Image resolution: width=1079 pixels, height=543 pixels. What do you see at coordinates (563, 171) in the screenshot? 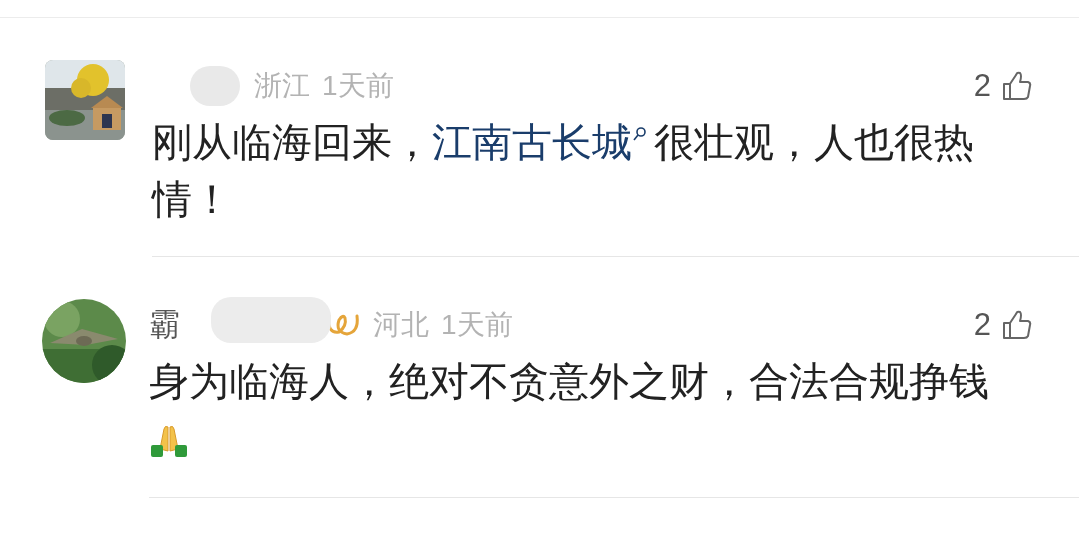
I see `comment-text: 刚从临海回来，江南古长城 很壮观，人也很热情！` at bounding box center [563, 171].